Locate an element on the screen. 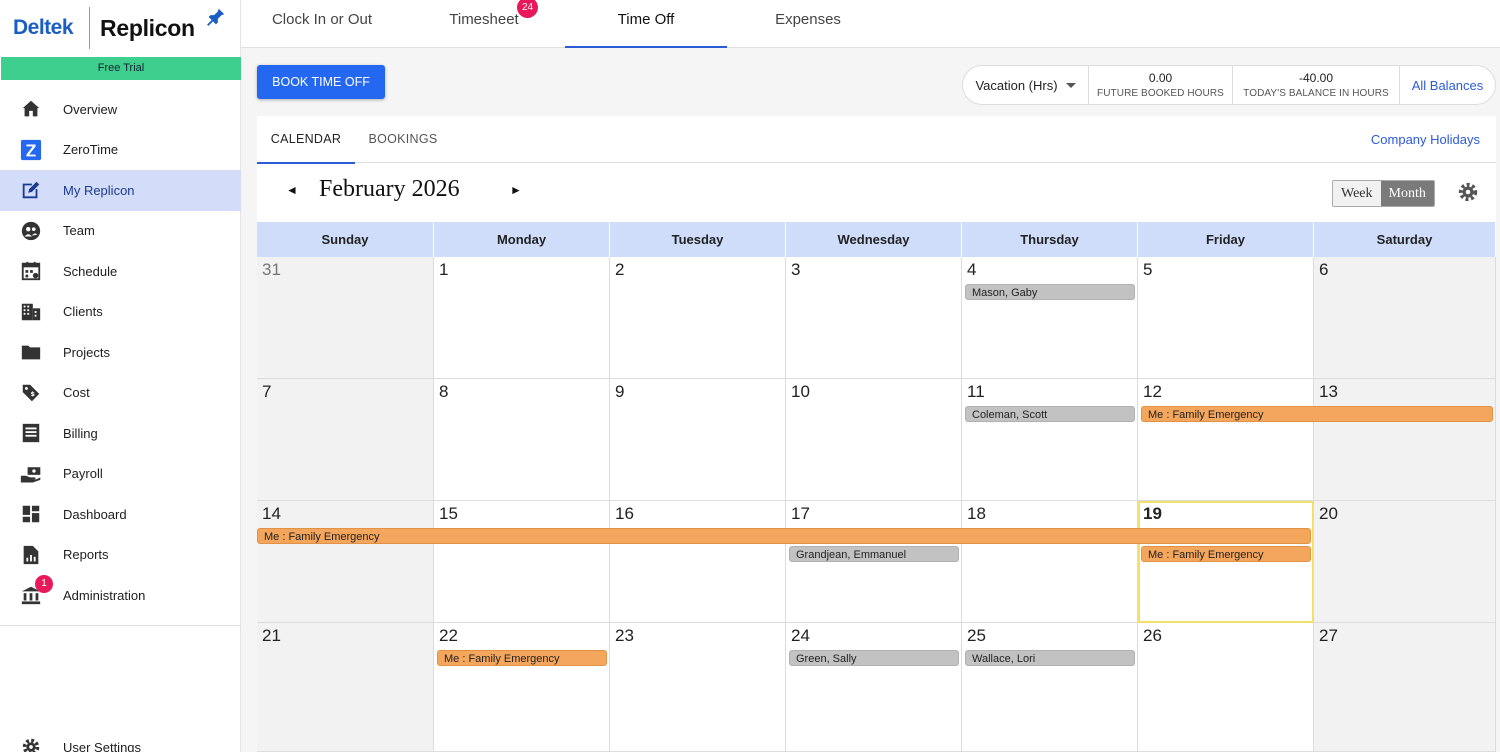 The height and width of the screenshot is (752, 1500). sidebar-item-label: Reports is located at coordinates (86, 555).